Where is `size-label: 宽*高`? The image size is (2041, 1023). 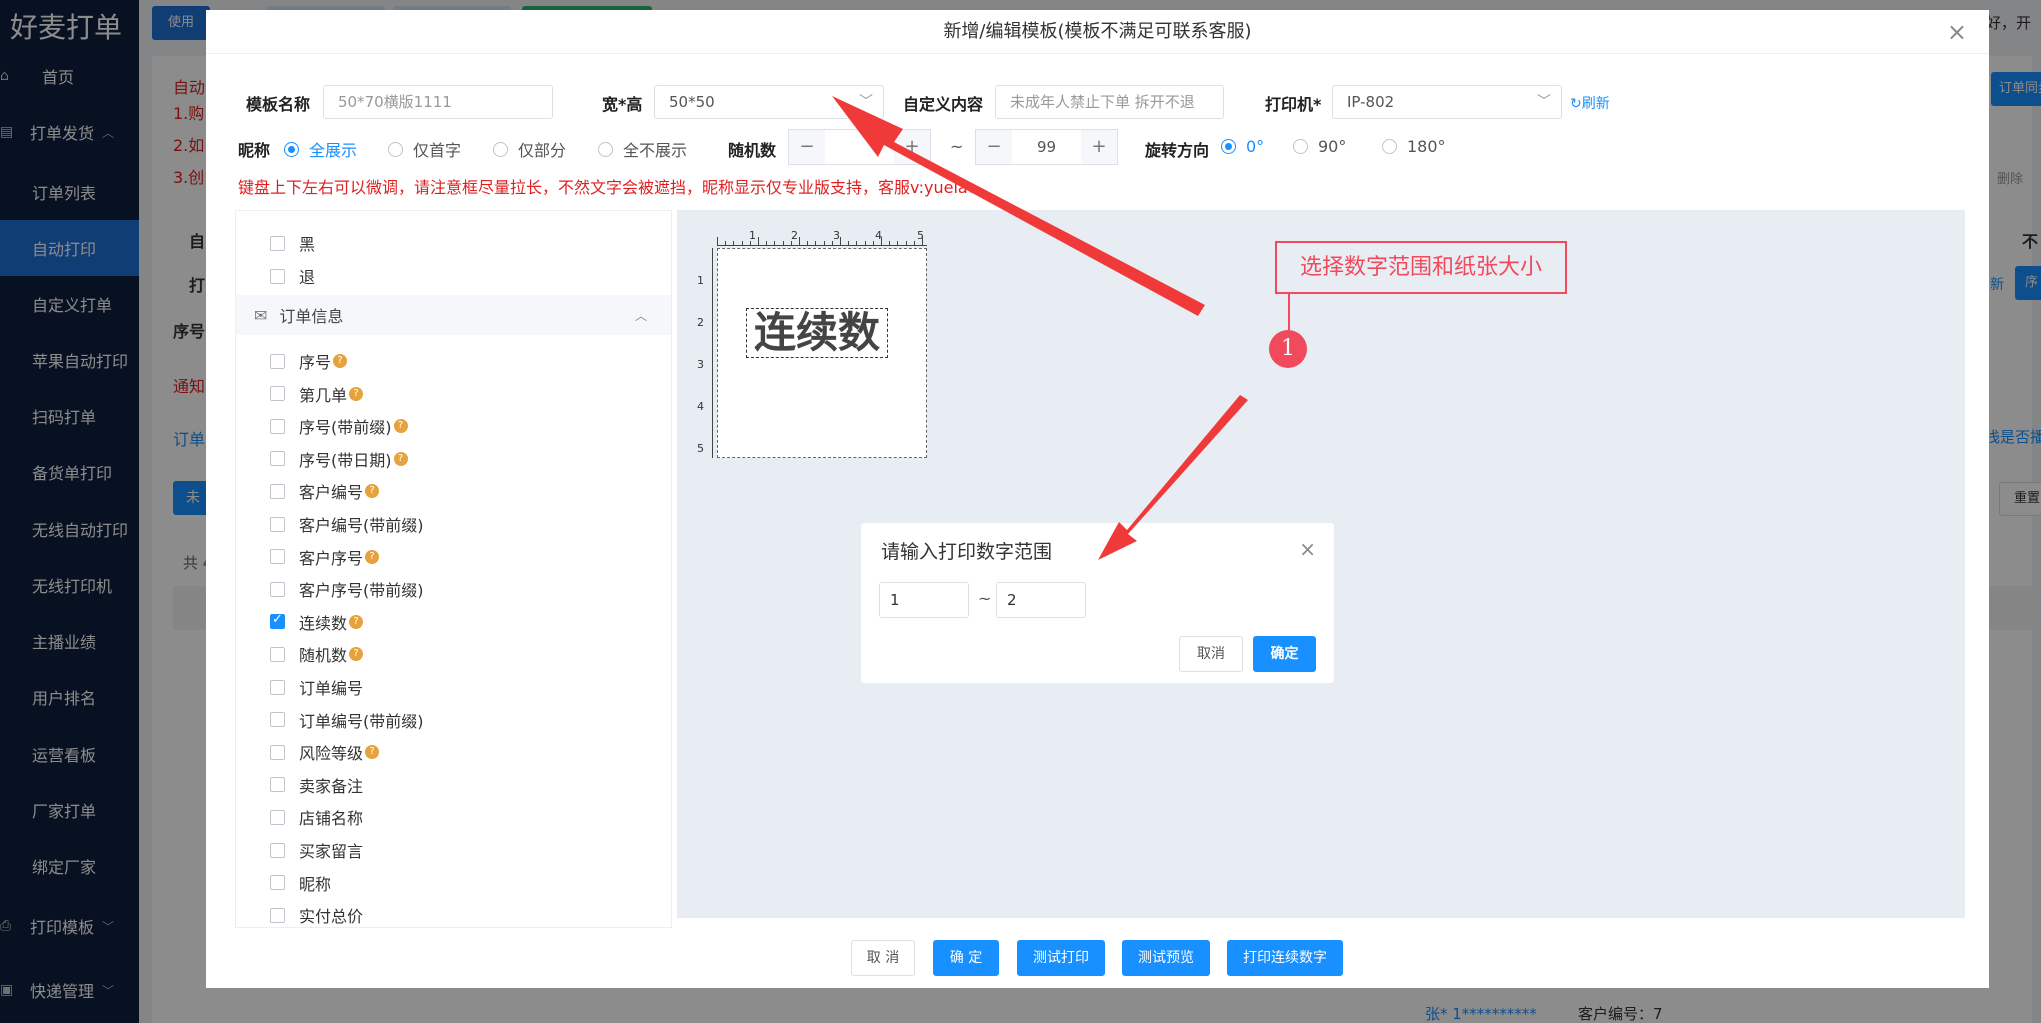
size-label: 宽*高 is located at coordinates (622, 104).